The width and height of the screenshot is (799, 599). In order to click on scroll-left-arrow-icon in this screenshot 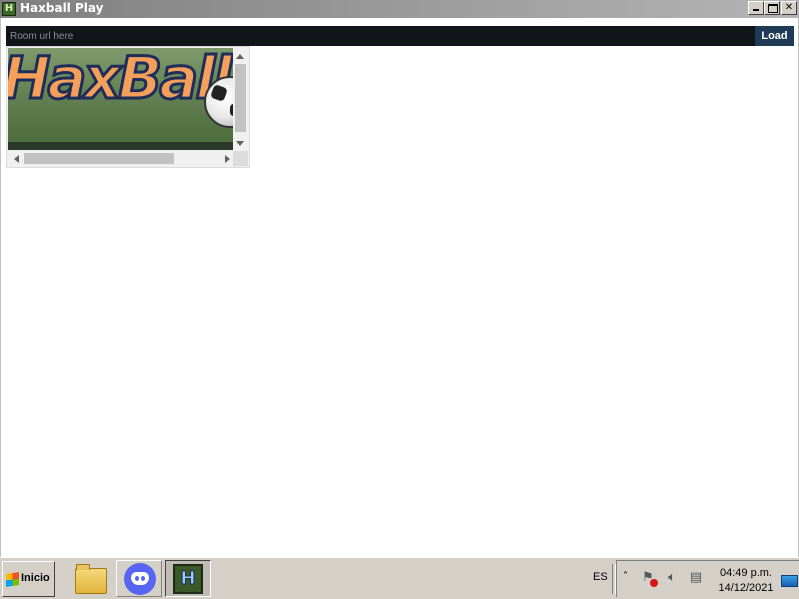, I will do `click(16, 159)`.